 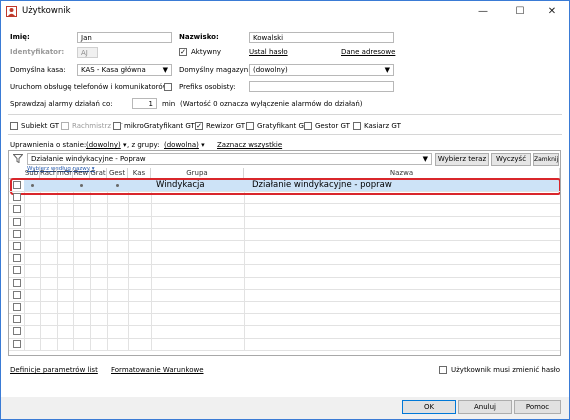 What do you see at coordinates (511, 159) in the screenshot?
I see `wyczysc-button: Wyczyść` at bounding box center [511, 159].